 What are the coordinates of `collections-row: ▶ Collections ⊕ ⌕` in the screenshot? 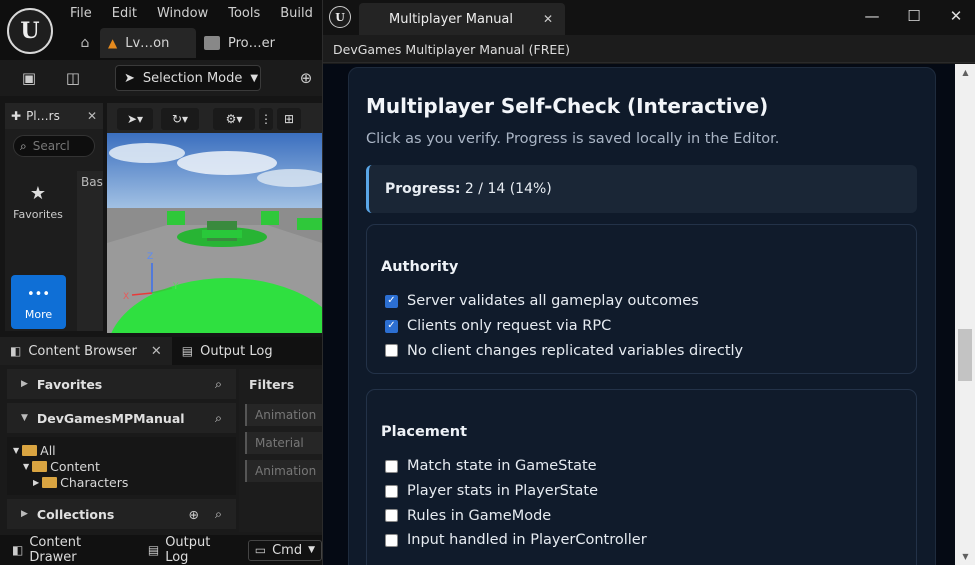 It's located at (121, 514).